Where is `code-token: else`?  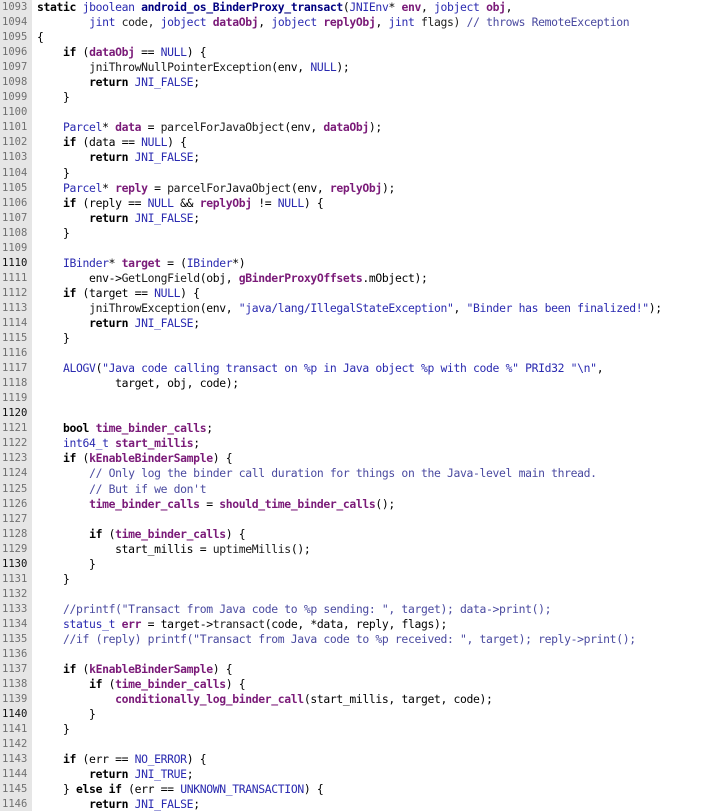
code-token: else is located at coordinates (89, 789).